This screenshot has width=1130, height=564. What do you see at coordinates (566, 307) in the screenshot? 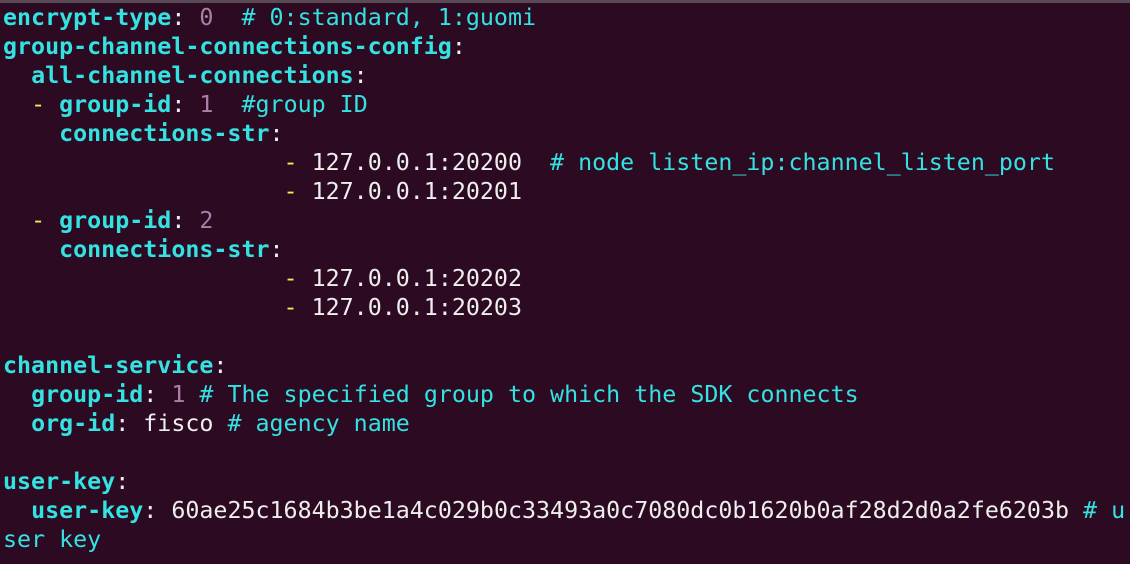
I see `connection-line: - 127.0.0.1:20203` at bounding box center [566, 307].